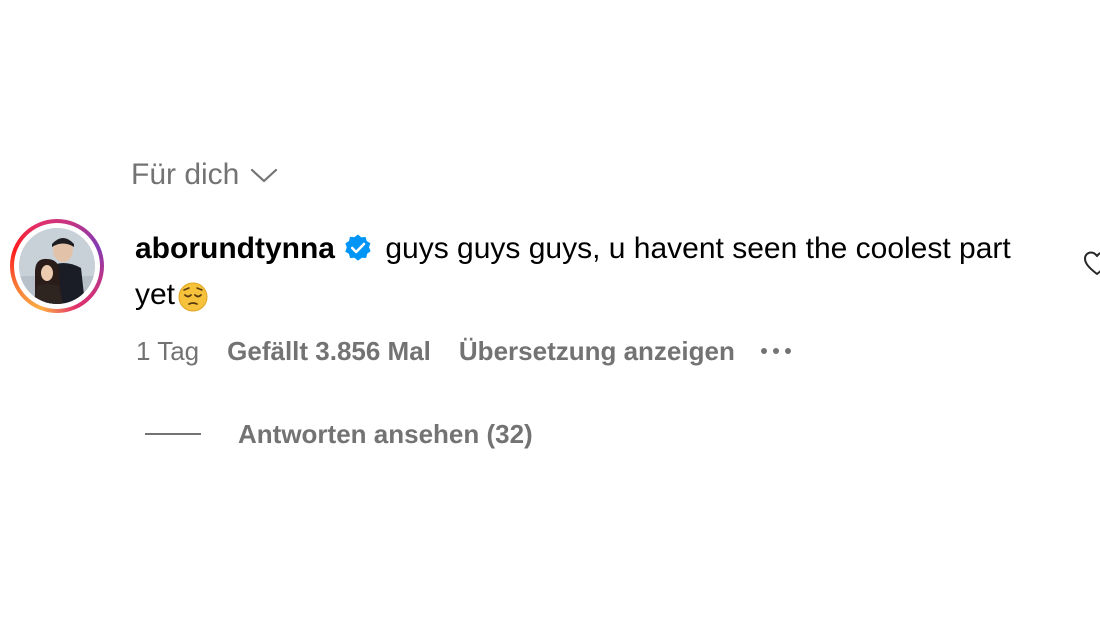 The height and width of the screenshot is (619, 1100). What do you see at coordinates (329, 351) in the screenshot?
I see `comment-likes-count: Gefällt 3.856 Mal` at bounding box center [329, 351].